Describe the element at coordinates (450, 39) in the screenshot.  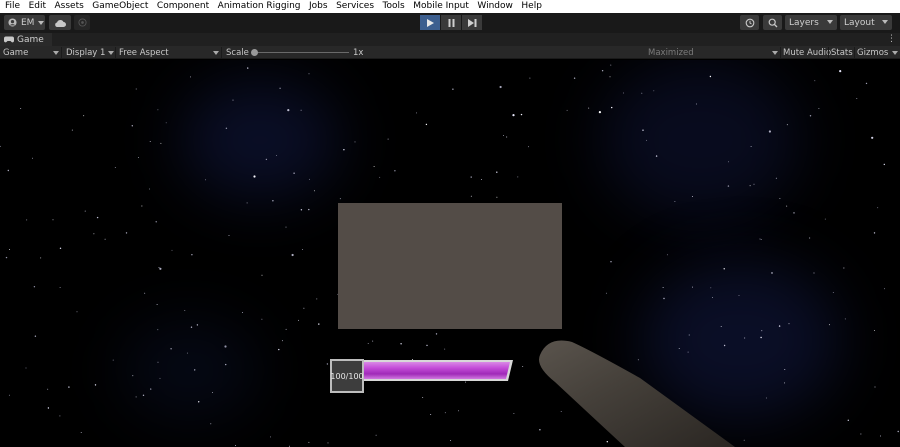
I see `tab-strip: Game ⋮` at that location.